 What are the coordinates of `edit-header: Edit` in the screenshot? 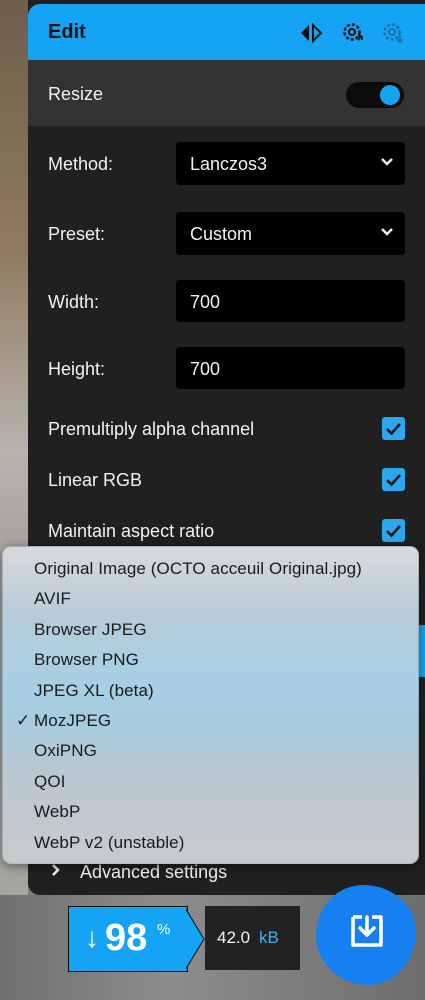 It's located at (226, 32).